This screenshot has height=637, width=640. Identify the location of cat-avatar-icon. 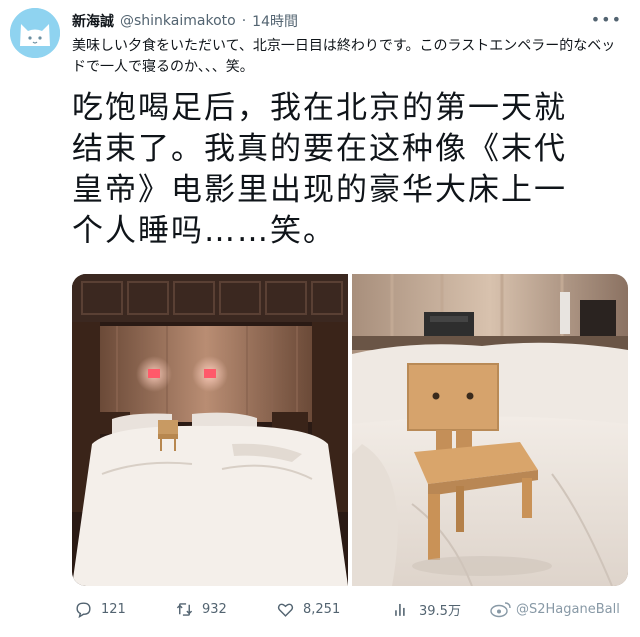
(35, 33).